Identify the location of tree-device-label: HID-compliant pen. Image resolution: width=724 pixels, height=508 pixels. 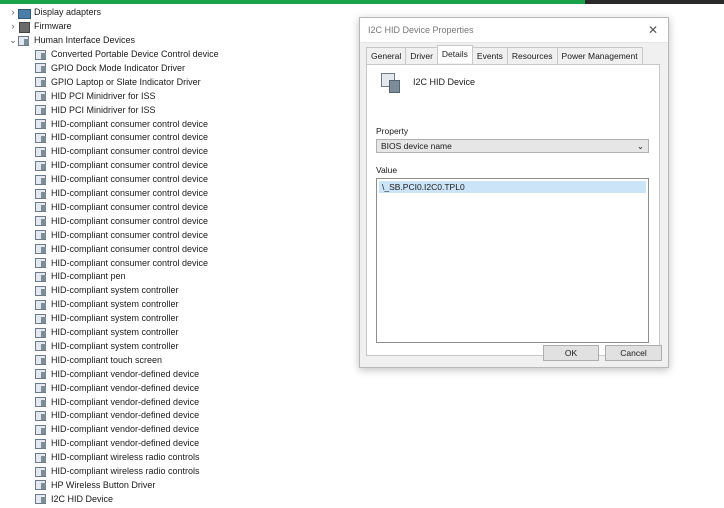
(88, 276).